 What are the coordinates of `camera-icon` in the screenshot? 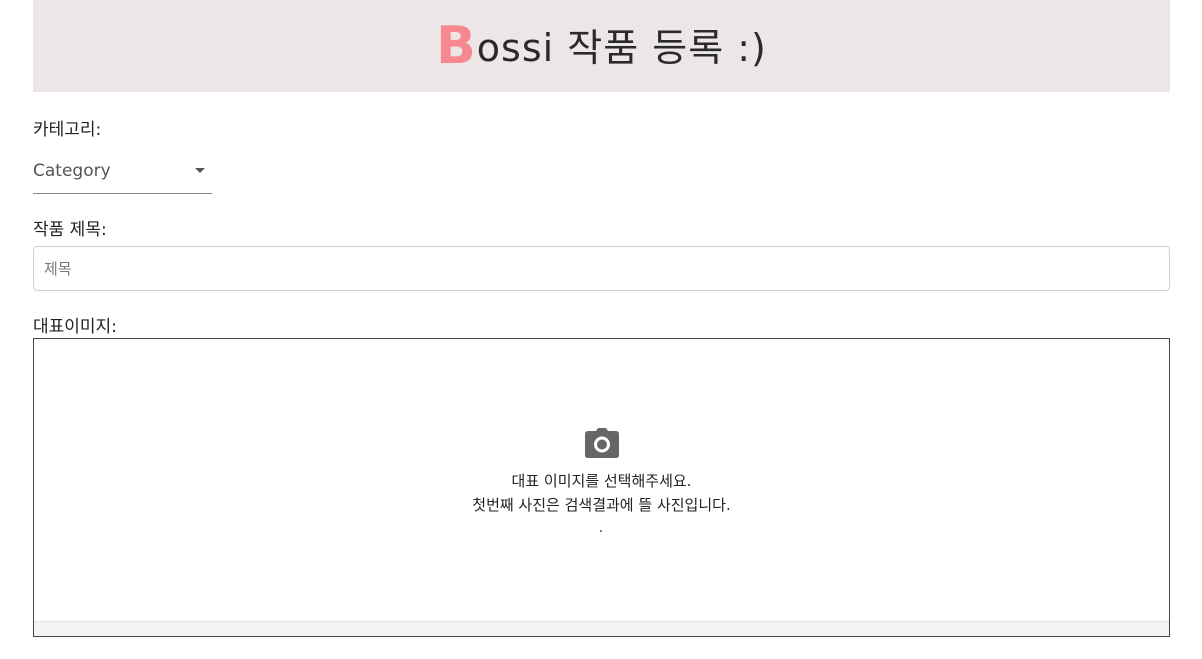 It's located at (602, 443).